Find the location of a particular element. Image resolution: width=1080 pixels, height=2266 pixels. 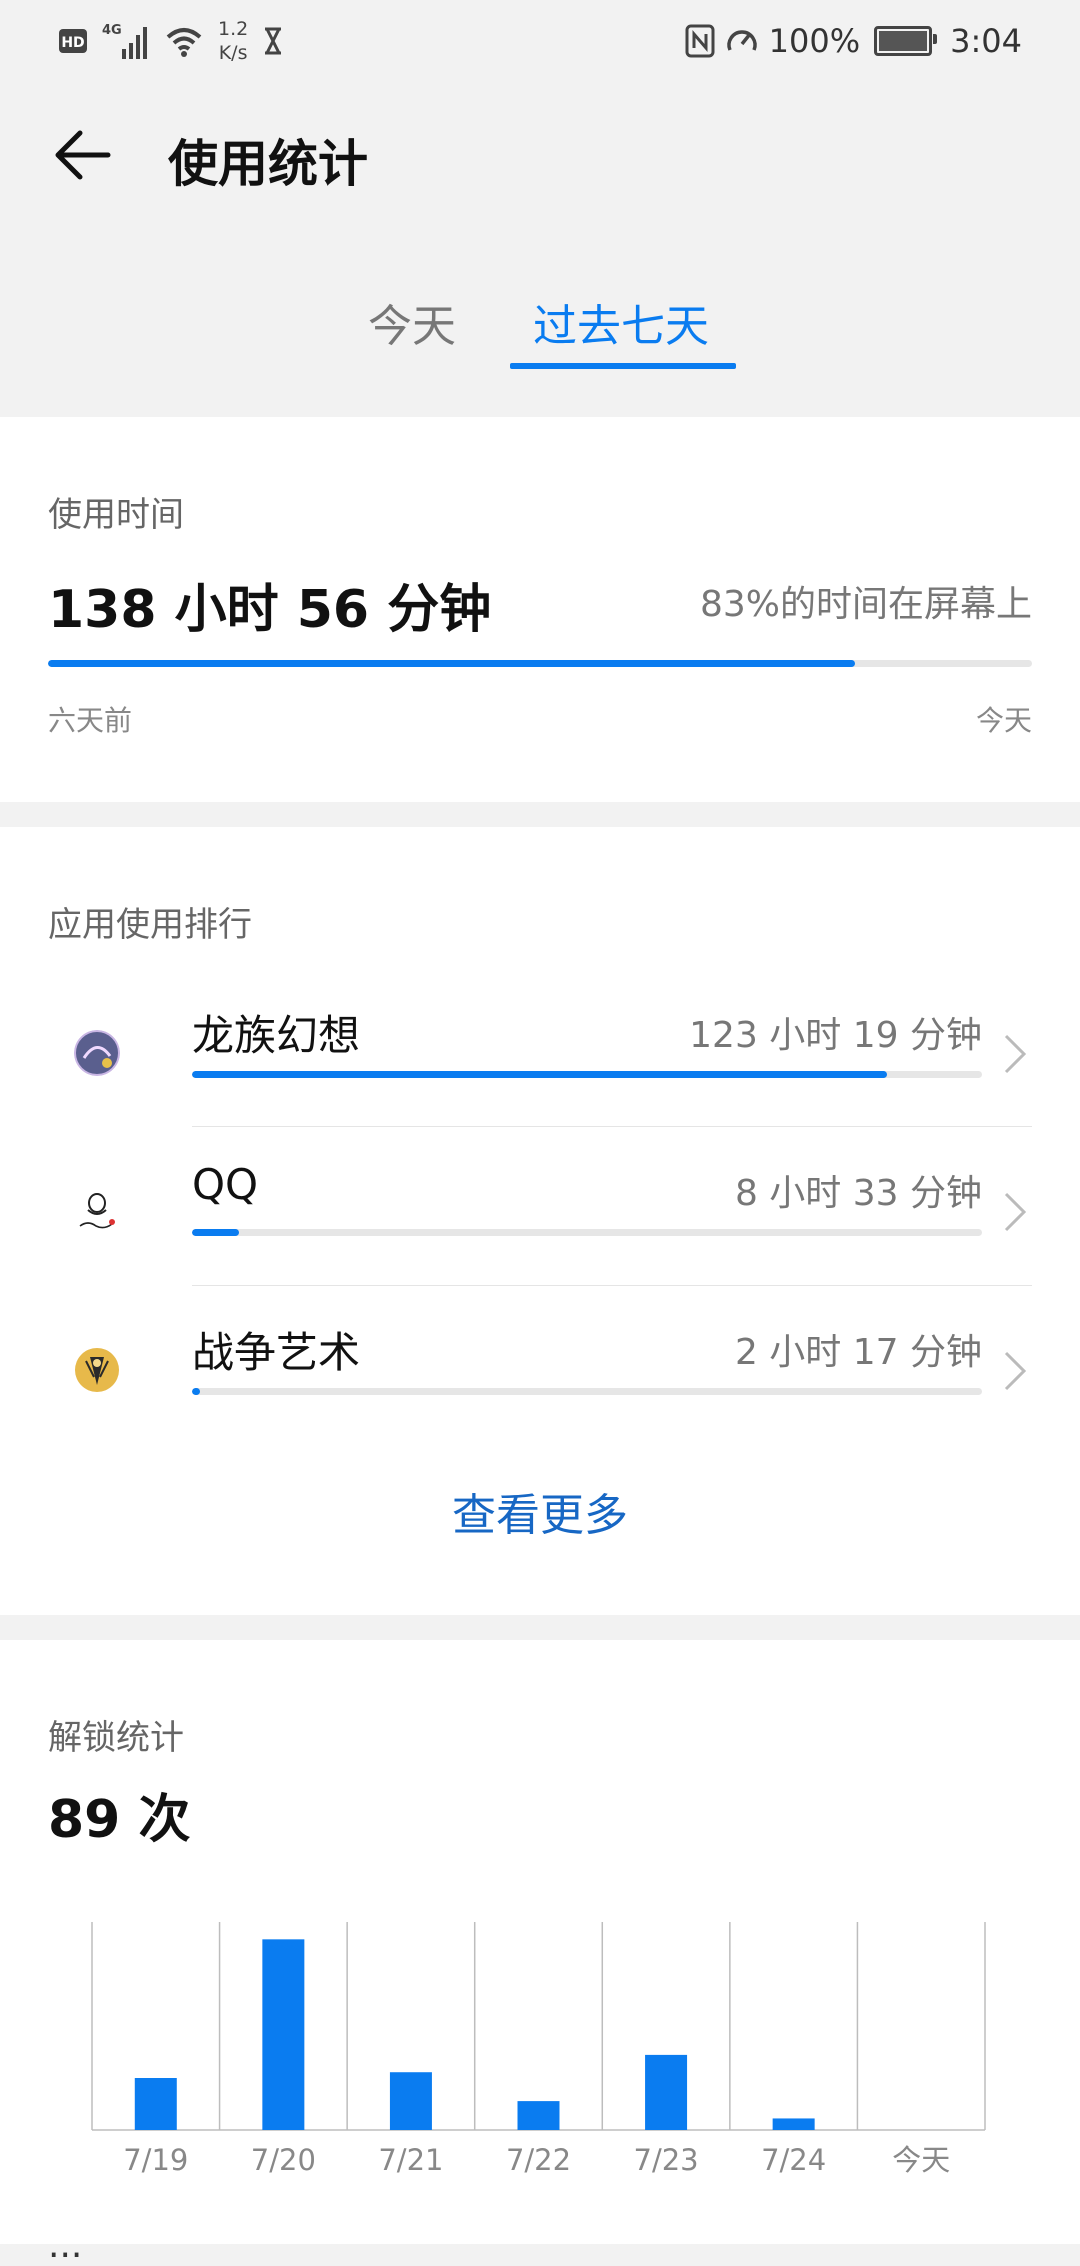

app-ranking-label: 应用使用排行 is located at coordinates (150, 925).